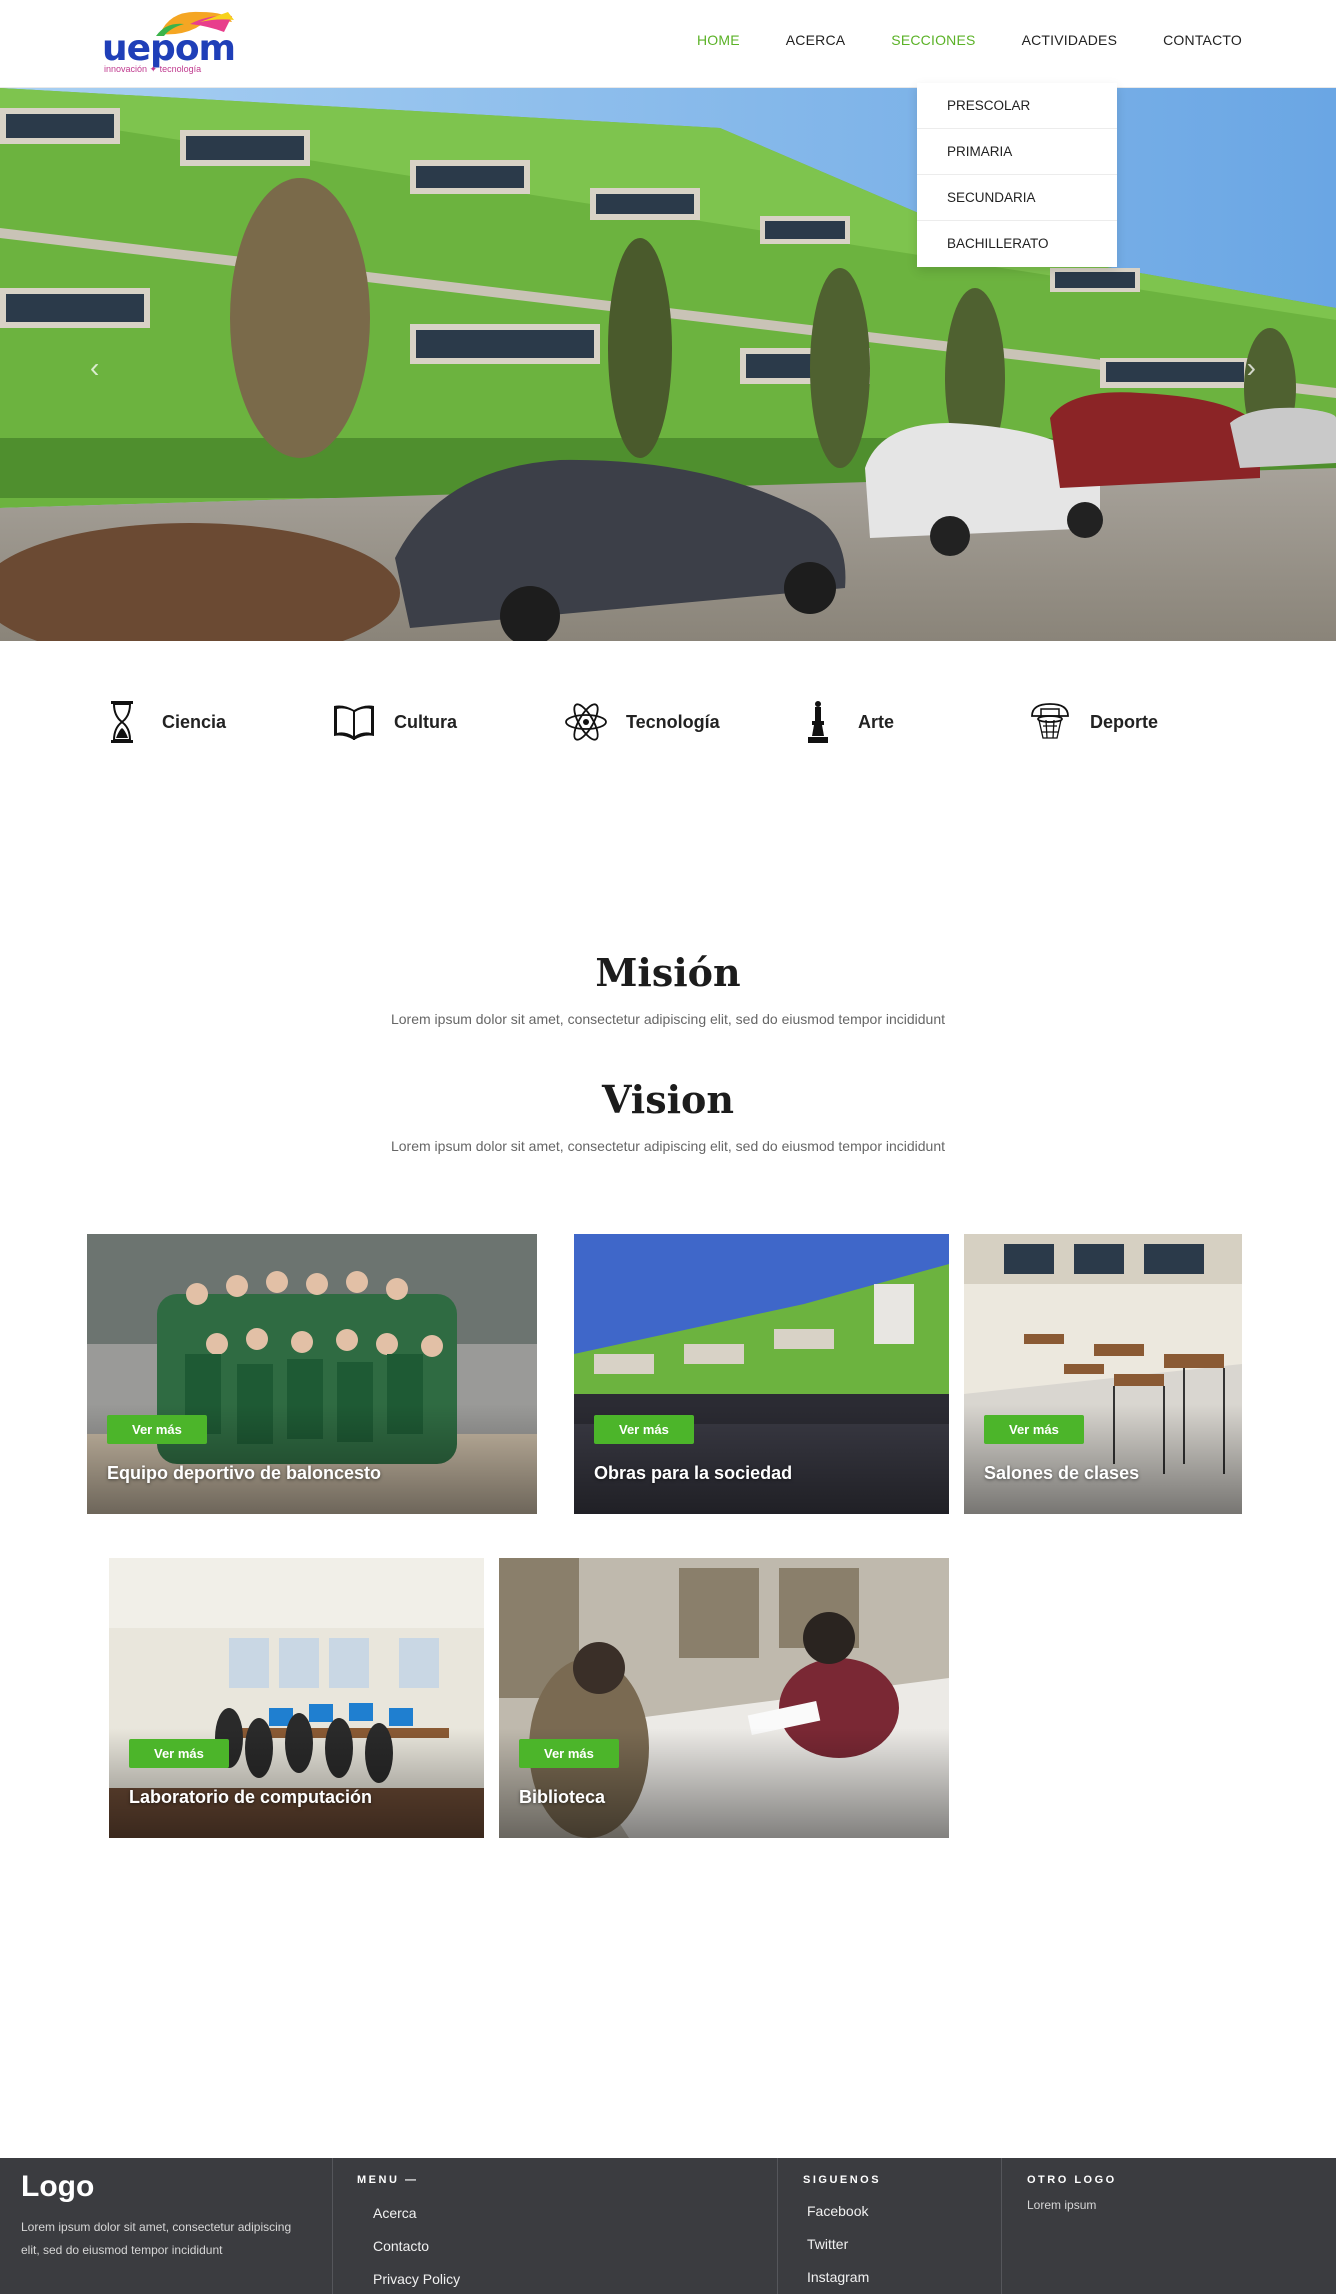 Image resolution: width=1336 pixels, height=2294 pixels. What do you see at coordinates (244, 1473) in the screenshot?
I see `card-title: Equipo deportivo de baloncesto` at bounding box center [244, 1473].